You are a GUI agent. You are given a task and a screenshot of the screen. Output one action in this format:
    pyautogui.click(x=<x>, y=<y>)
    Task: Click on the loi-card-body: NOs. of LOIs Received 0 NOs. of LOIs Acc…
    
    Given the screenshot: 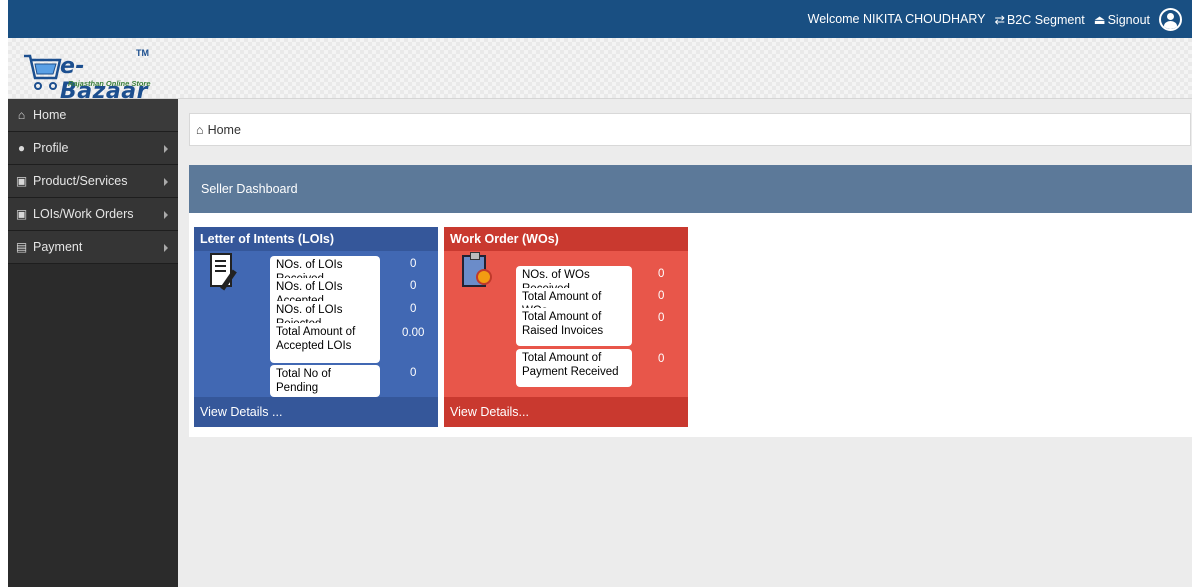 What is the action you would take?
    pyautogui.click(x=316, y=324)
    